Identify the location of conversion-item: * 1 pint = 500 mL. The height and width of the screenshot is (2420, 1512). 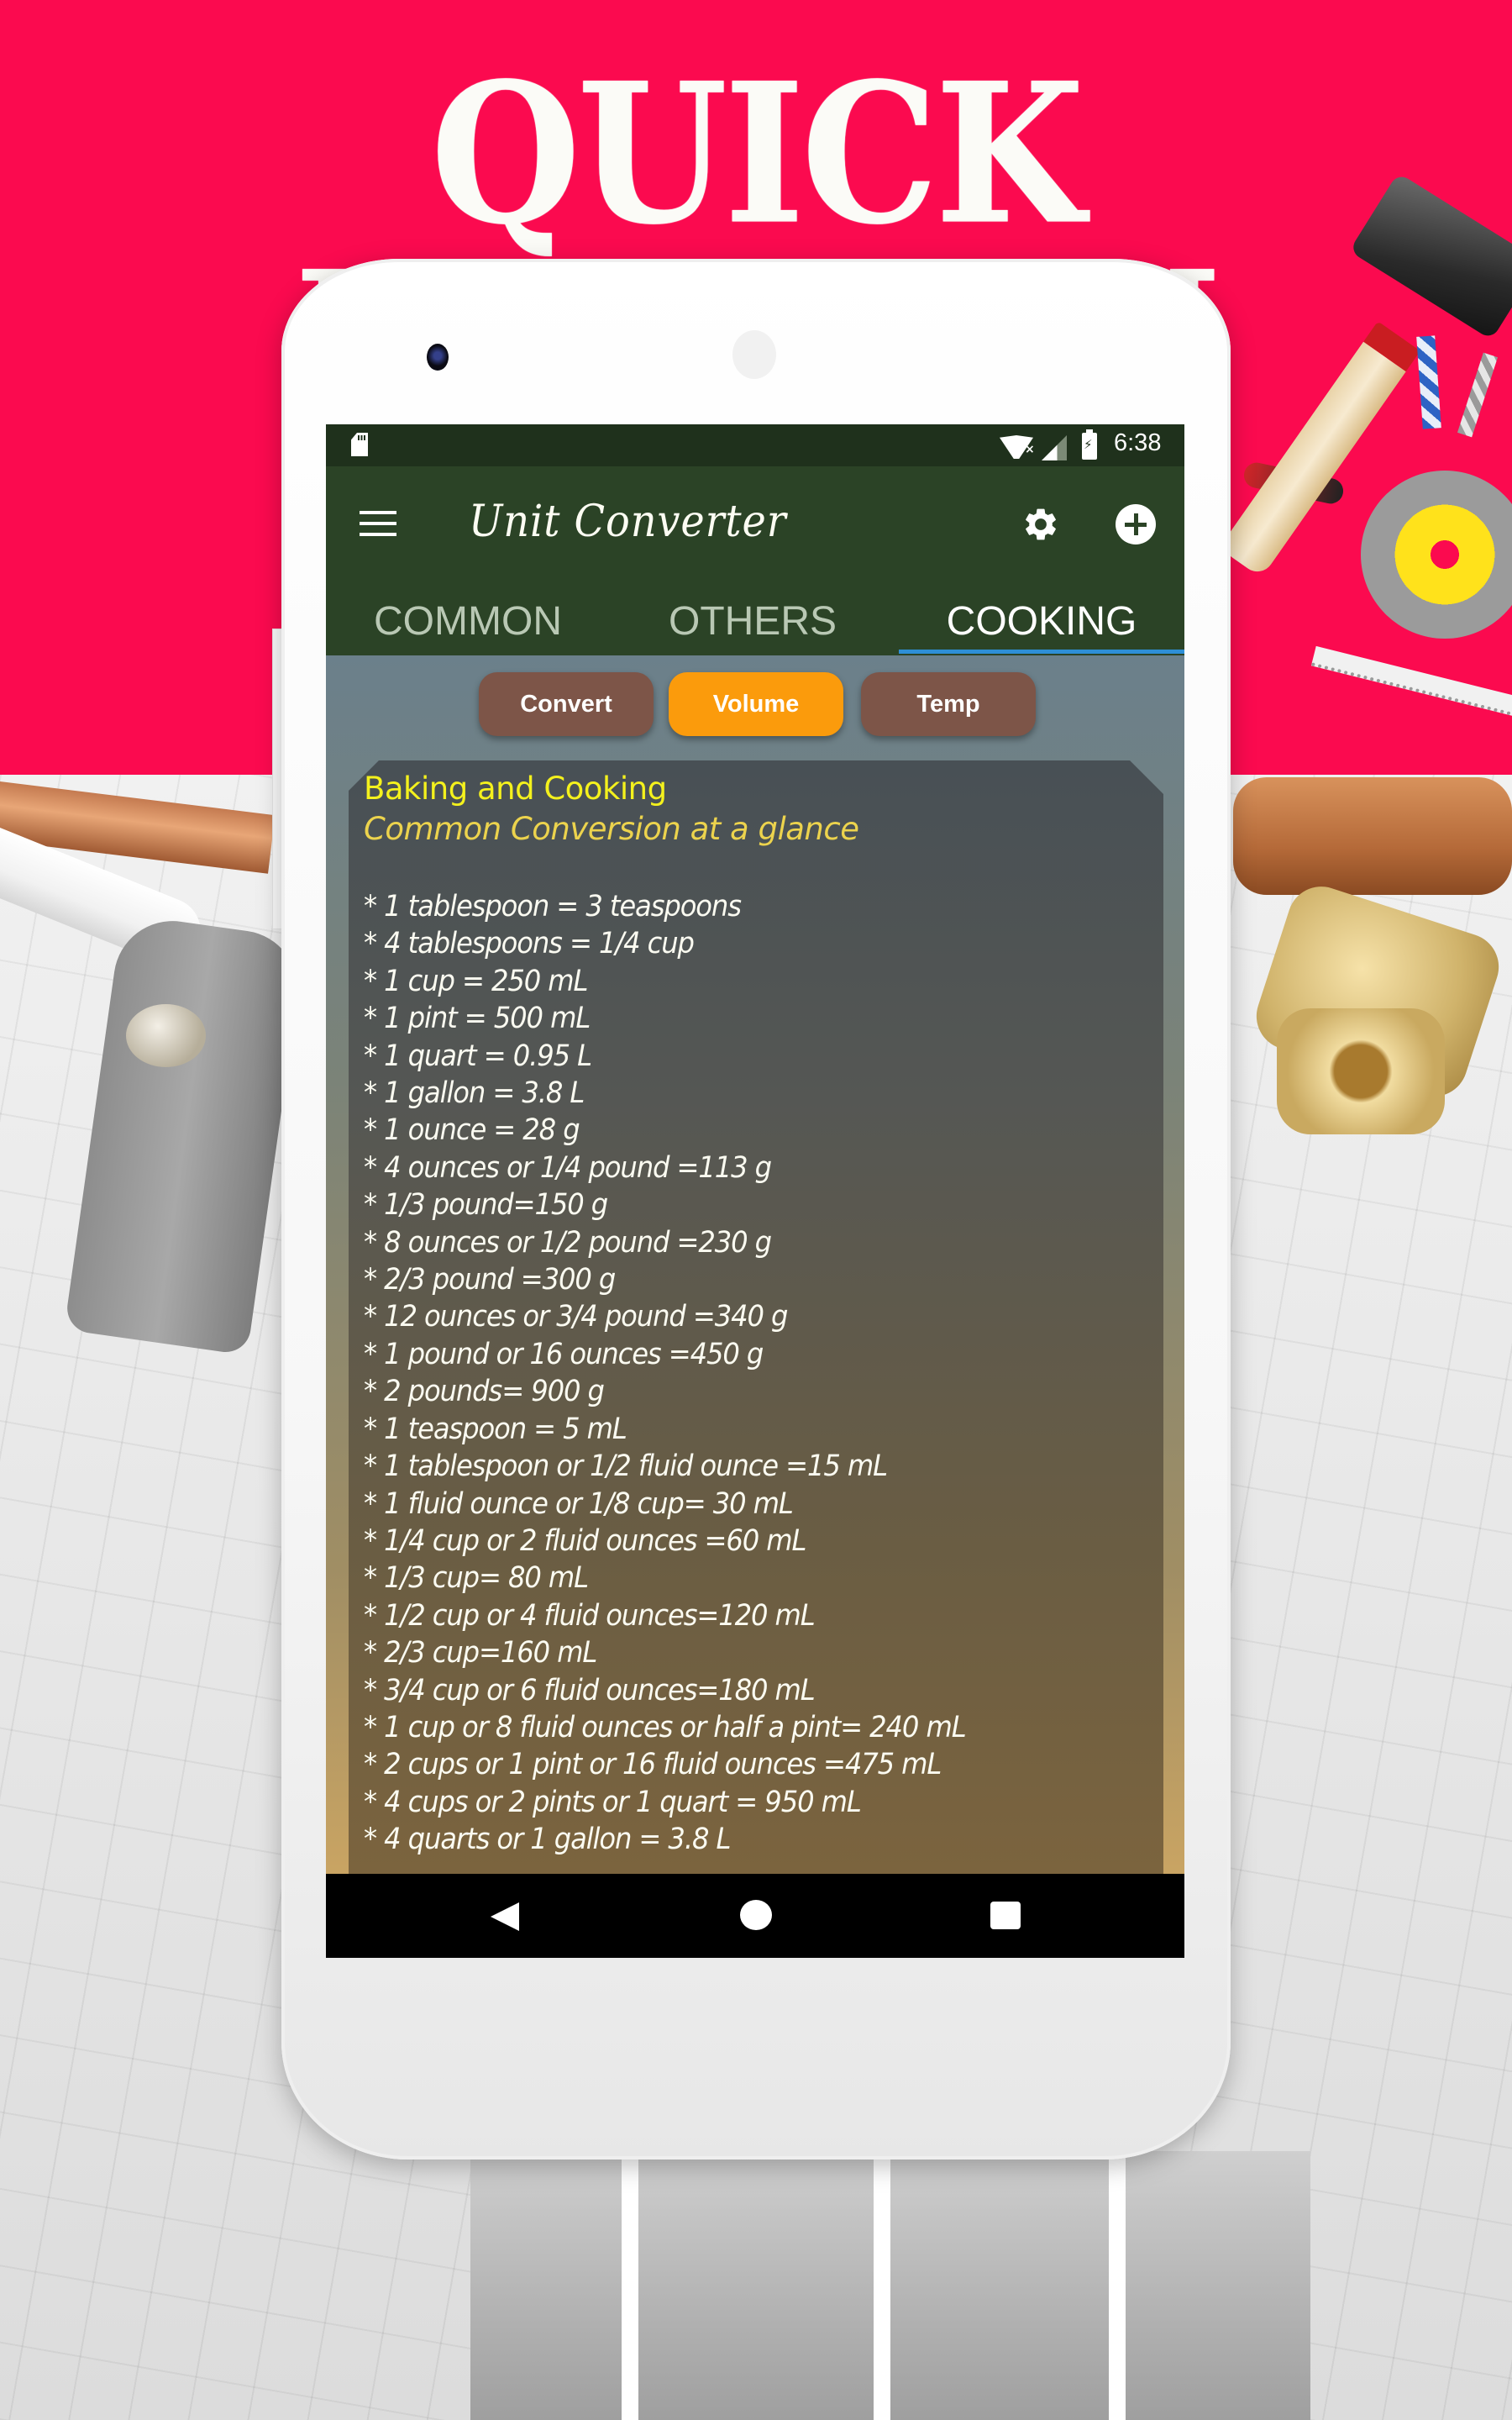
(477, 1019).